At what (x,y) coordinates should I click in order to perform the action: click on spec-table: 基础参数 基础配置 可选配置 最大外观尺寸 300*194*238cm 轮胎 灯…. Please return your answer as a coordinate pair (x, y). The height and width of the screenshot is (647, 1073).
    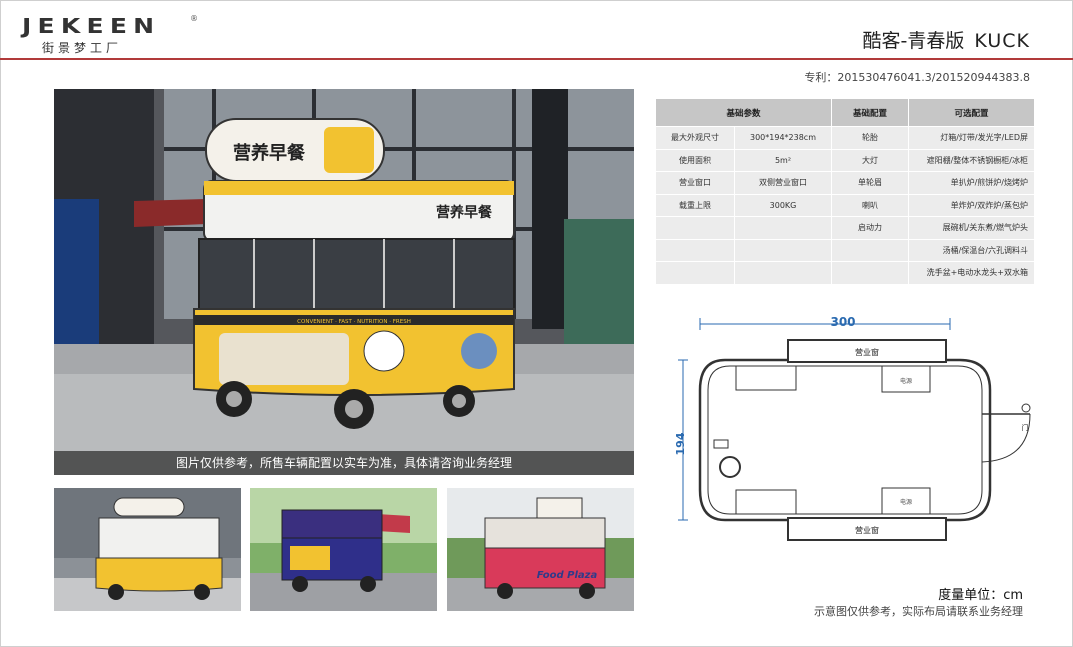
    Looking at the image, I should click on (845, 191).